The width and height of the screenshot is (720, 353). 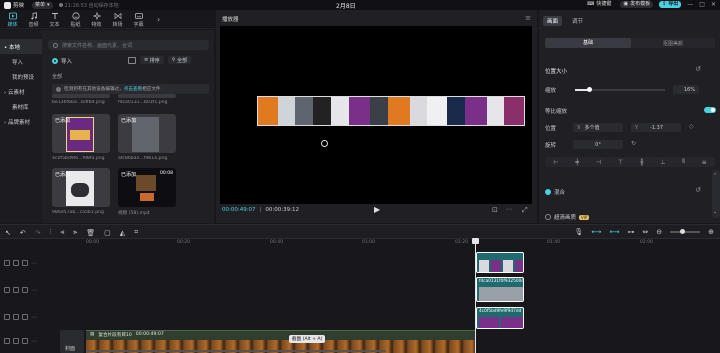 I want to click on filter-button: ⚲ 全部, so click(x=179, y=60).